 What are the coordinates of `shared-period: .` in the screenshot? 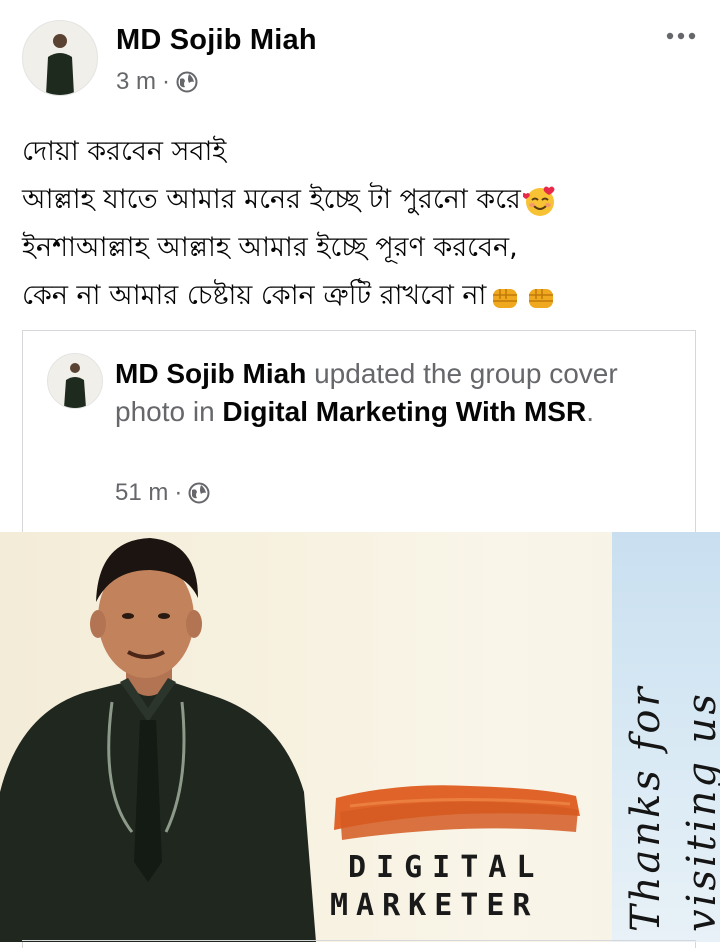 It's located at (590, 411).